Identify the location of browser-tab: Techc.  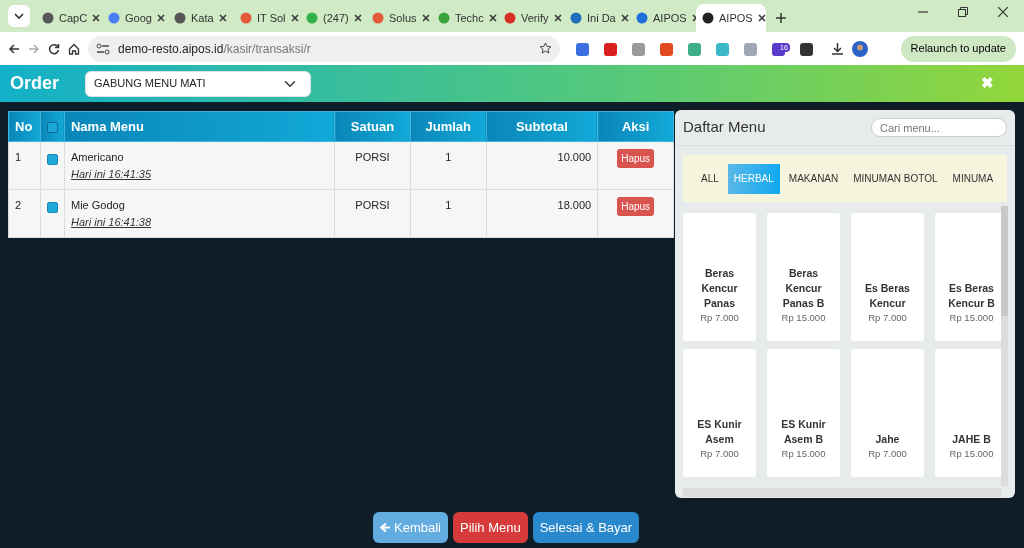
(465, 18).